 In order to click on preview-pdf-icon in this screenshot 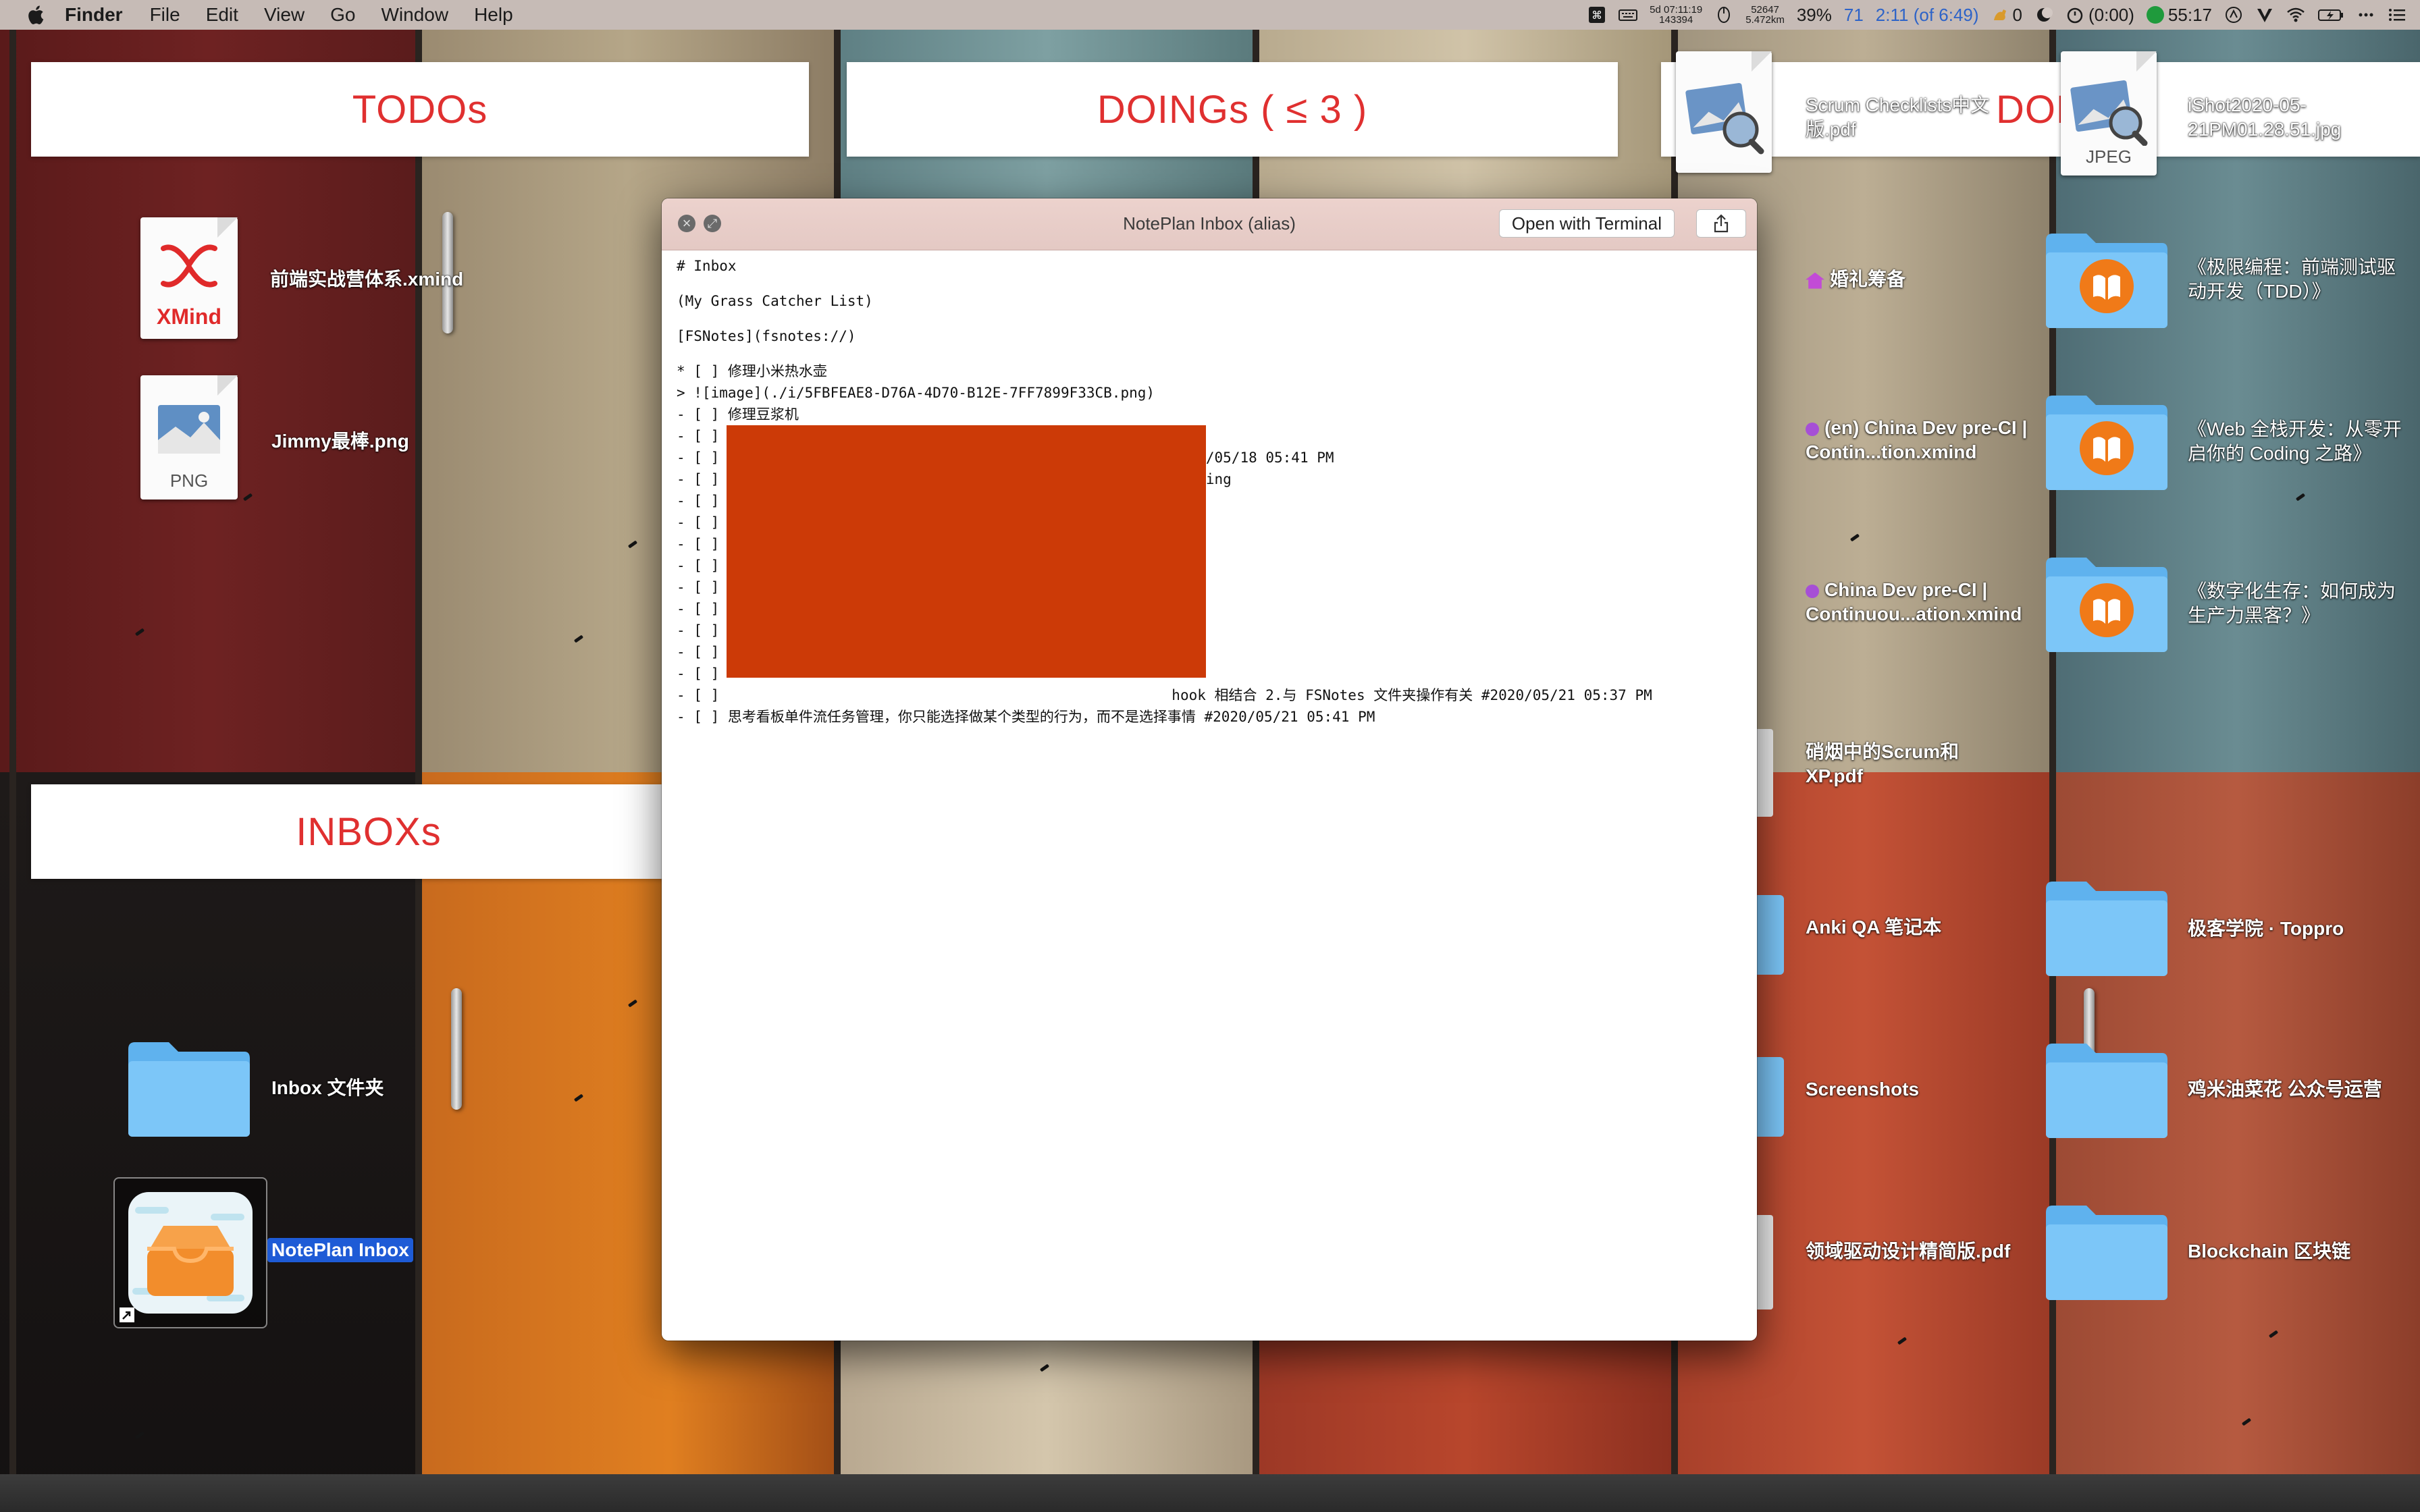, I will do `click(1724, 118)`.